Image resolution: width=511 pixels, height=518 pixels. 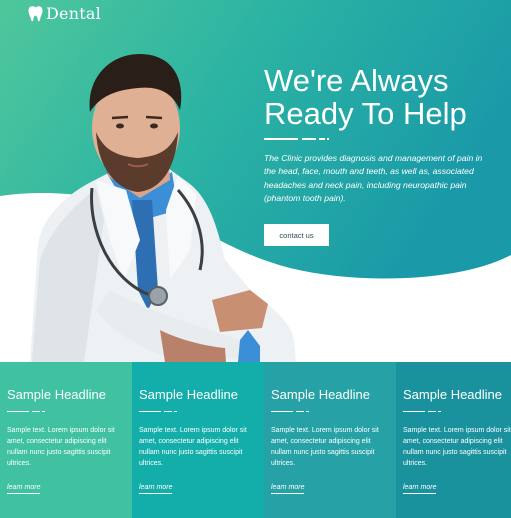 I want to click on tooth-icon, so click(x=35, y=13).